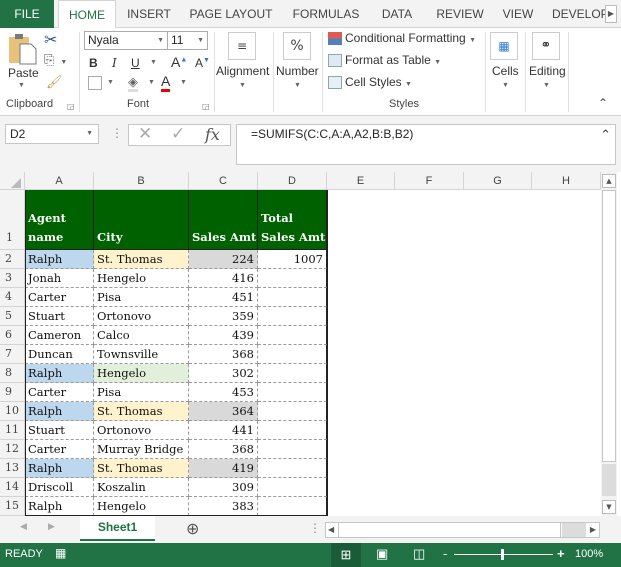  I want to click on zoom-slider-thumb, so click(502, 554).